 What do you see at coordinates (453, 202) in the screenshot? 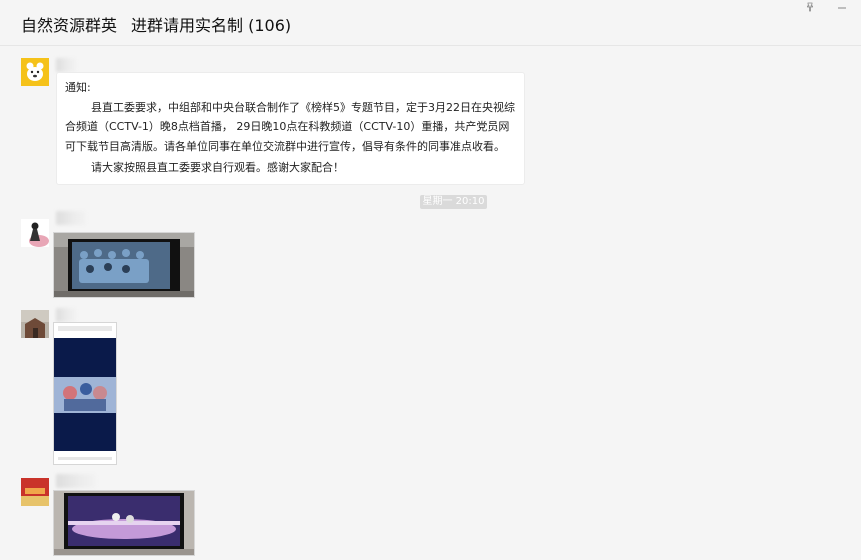
I see `time-divider: 星期一 20:10` at bounding box center [453, 202].